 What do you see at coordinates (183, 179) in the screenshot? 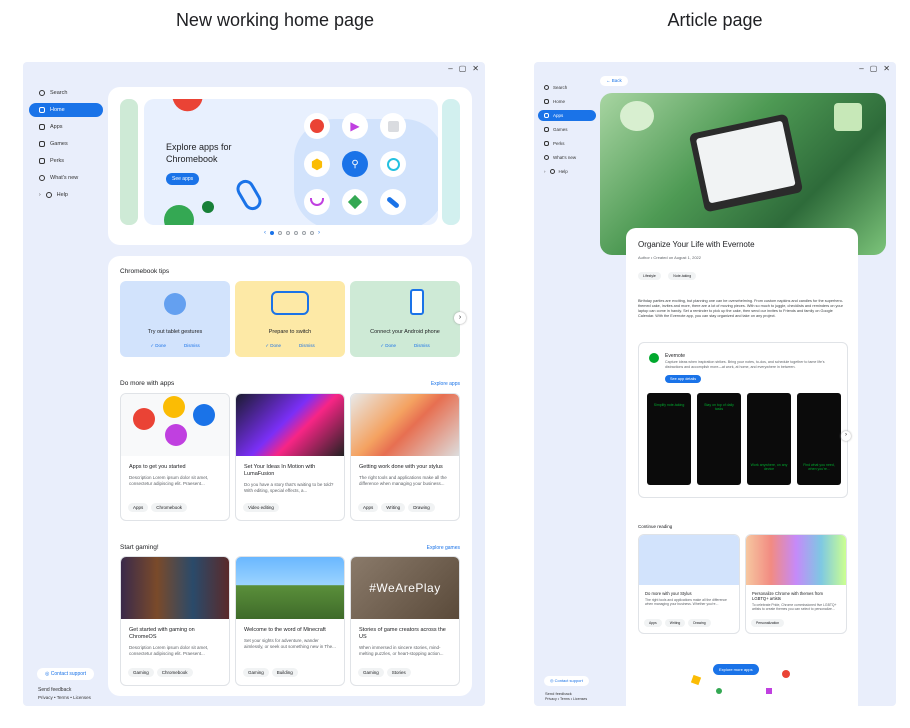
I see `see-apps-button: See apps` at bounding box center [183, 179].